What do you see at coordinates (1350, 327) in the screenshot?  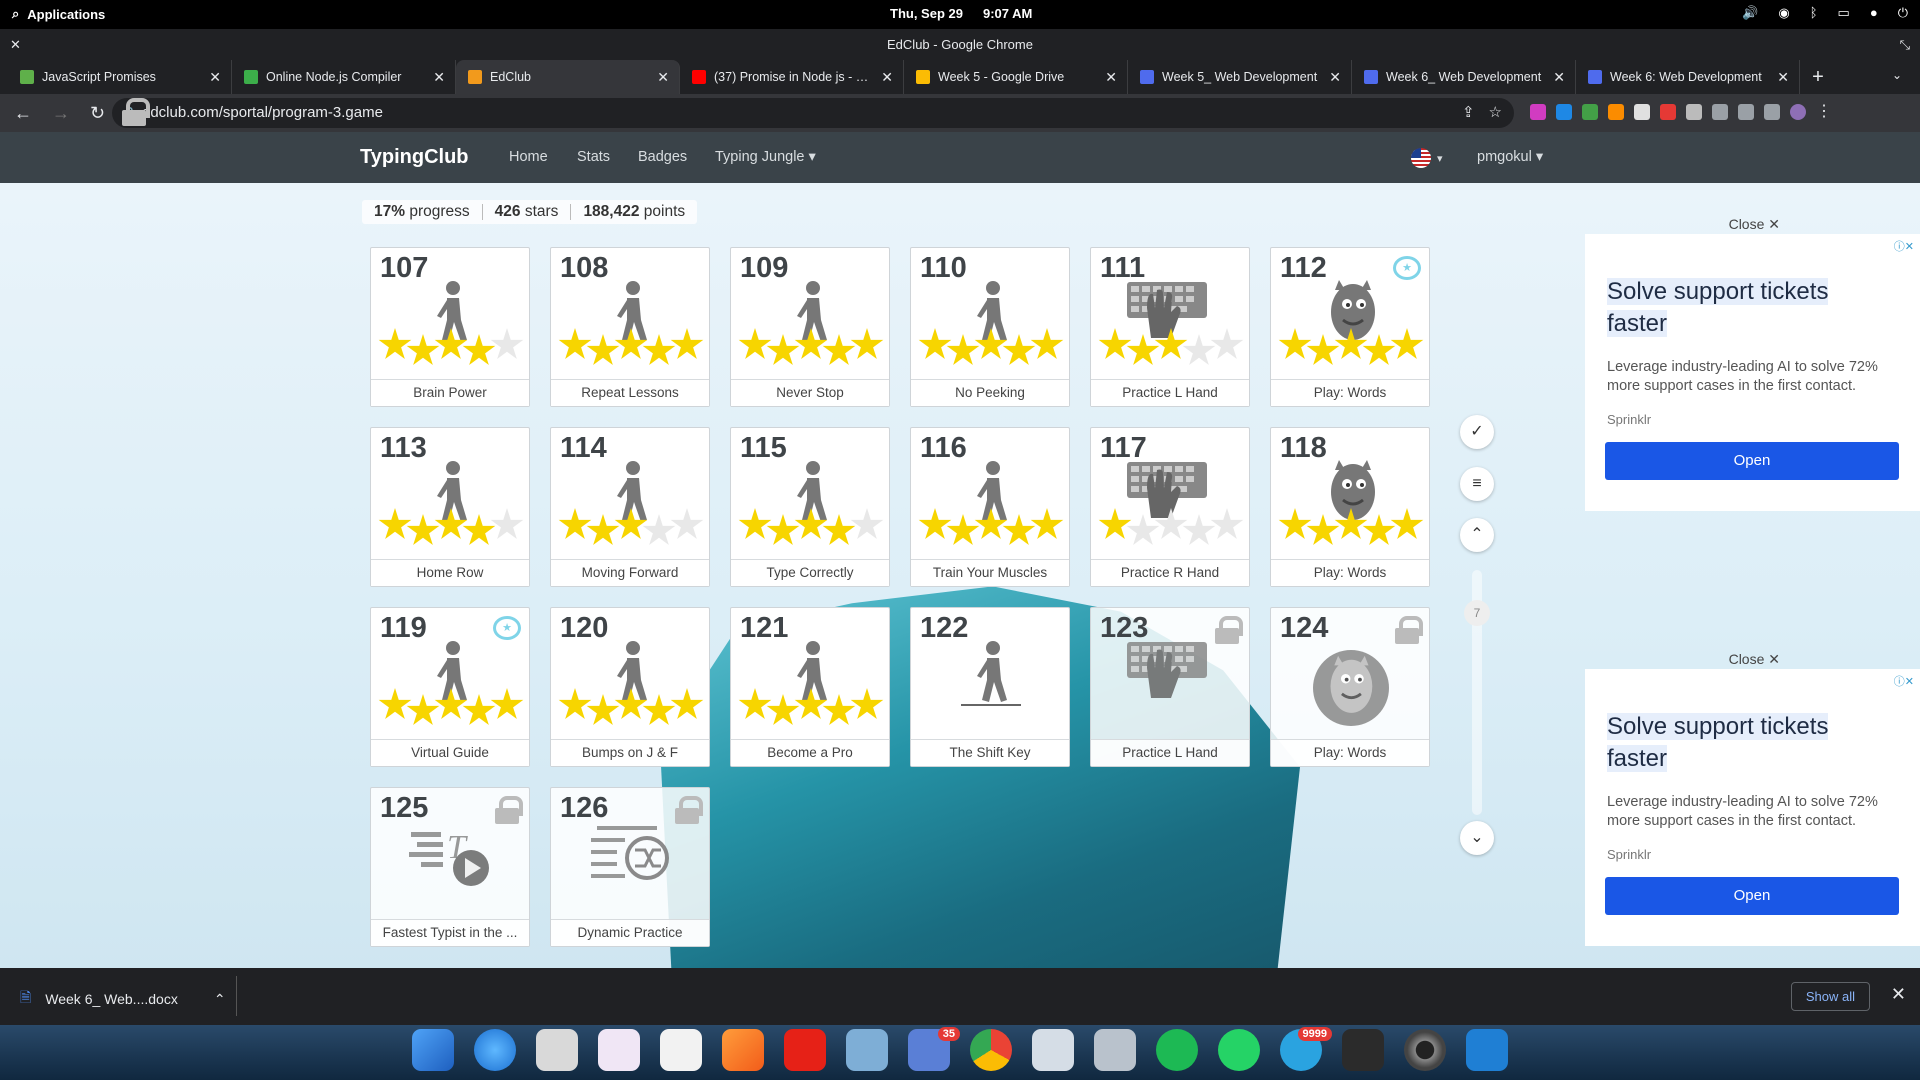 I see `lesson-card: 112 ★ Play: Words` at bounding box center [1350, 327].